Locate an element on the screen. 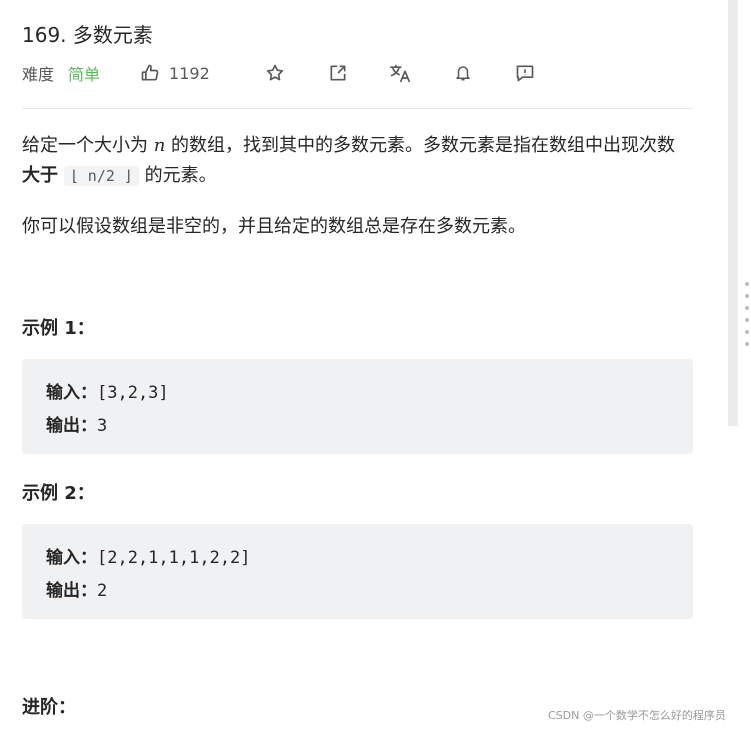 The image size is (751, 731). problem-meta: 难度 简单 1192 is located at coordinates (116, 73).